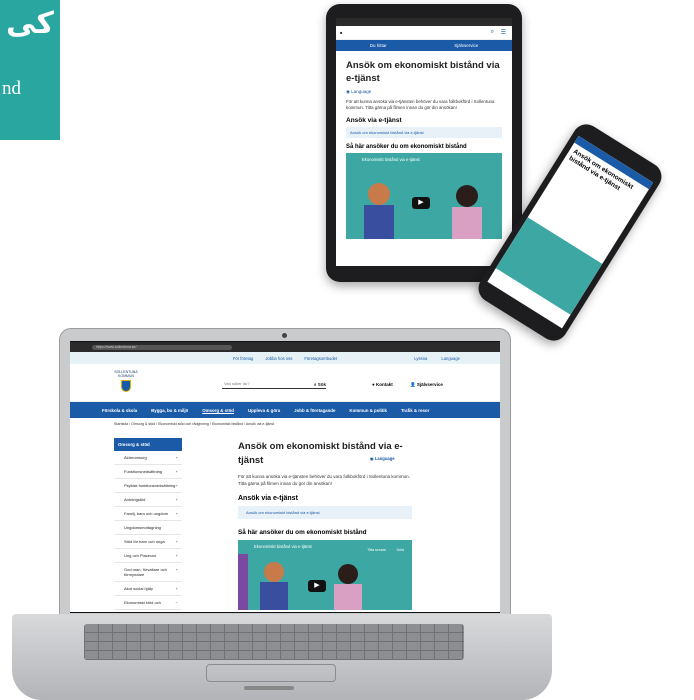  I want to click on top-link: Jobba hos oss, so click(278, 358).